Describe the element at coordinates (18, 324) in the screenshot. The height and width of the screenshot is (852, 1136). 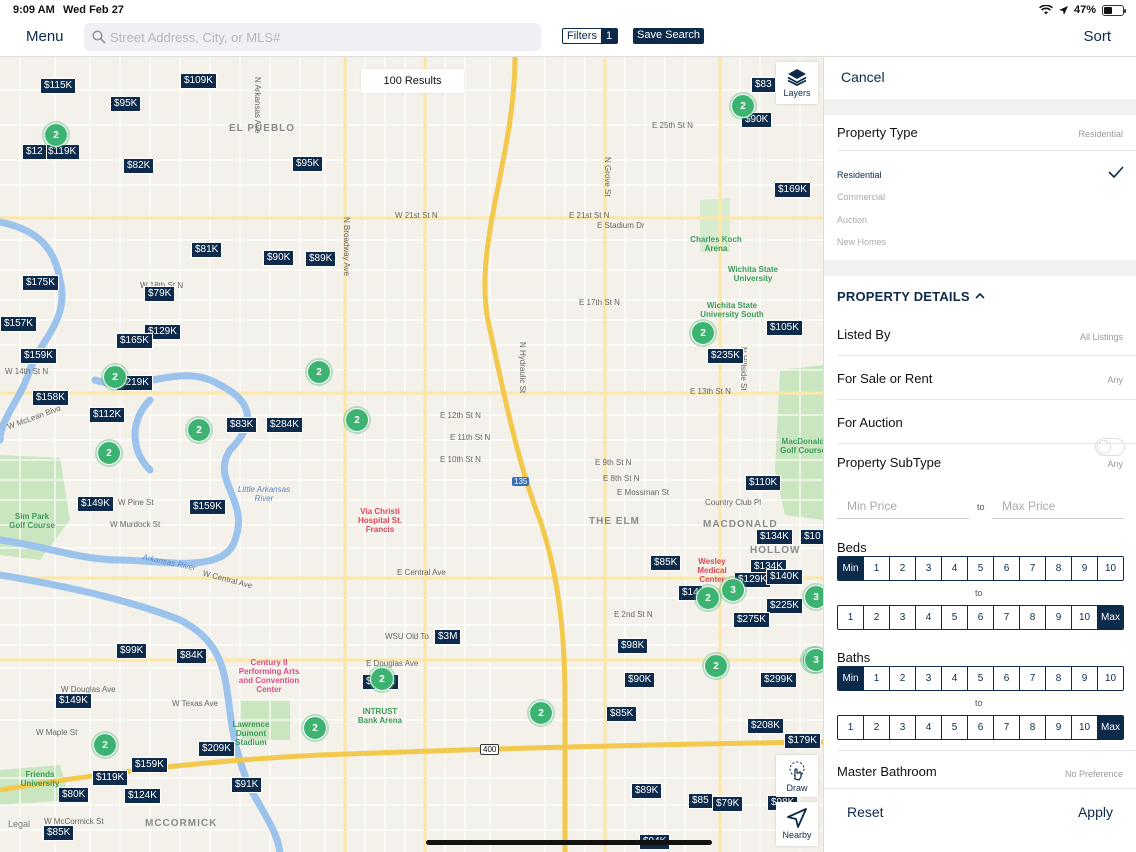
I see `price-pin: $157K` at that location.